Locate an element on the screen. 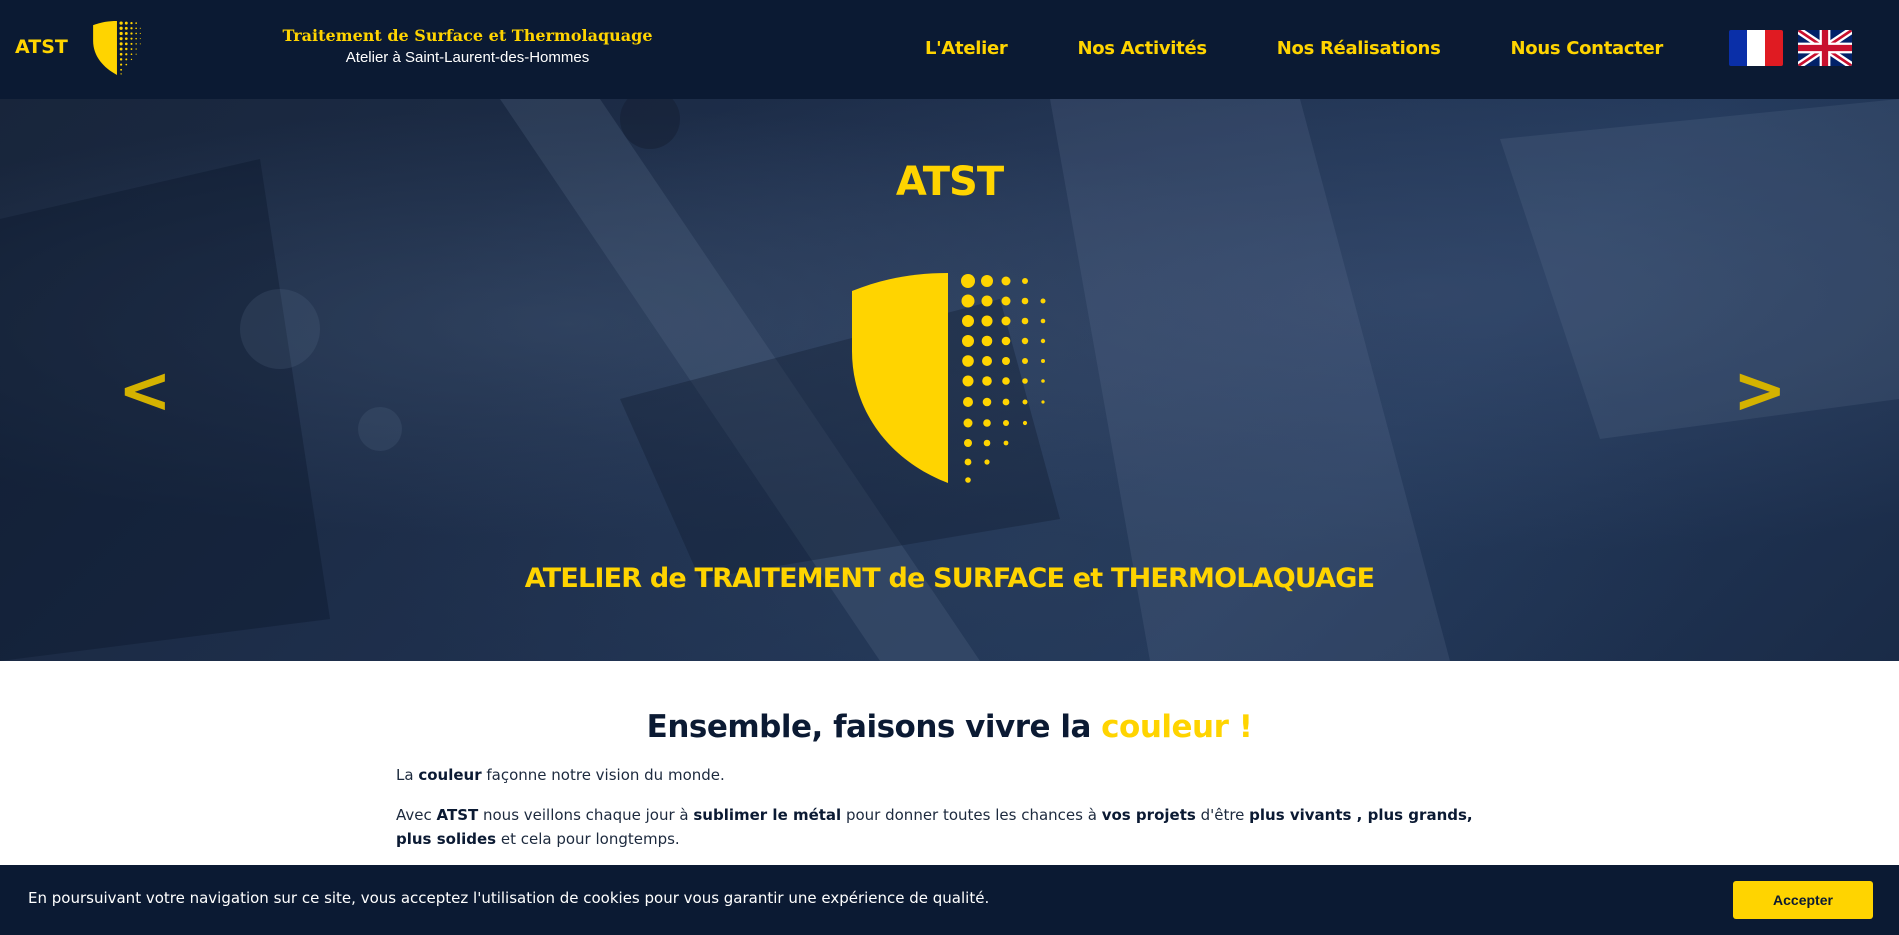 The image size is (1899, 935). intro-heading-accent: couleur ! is located at coordinates (1177, 727).